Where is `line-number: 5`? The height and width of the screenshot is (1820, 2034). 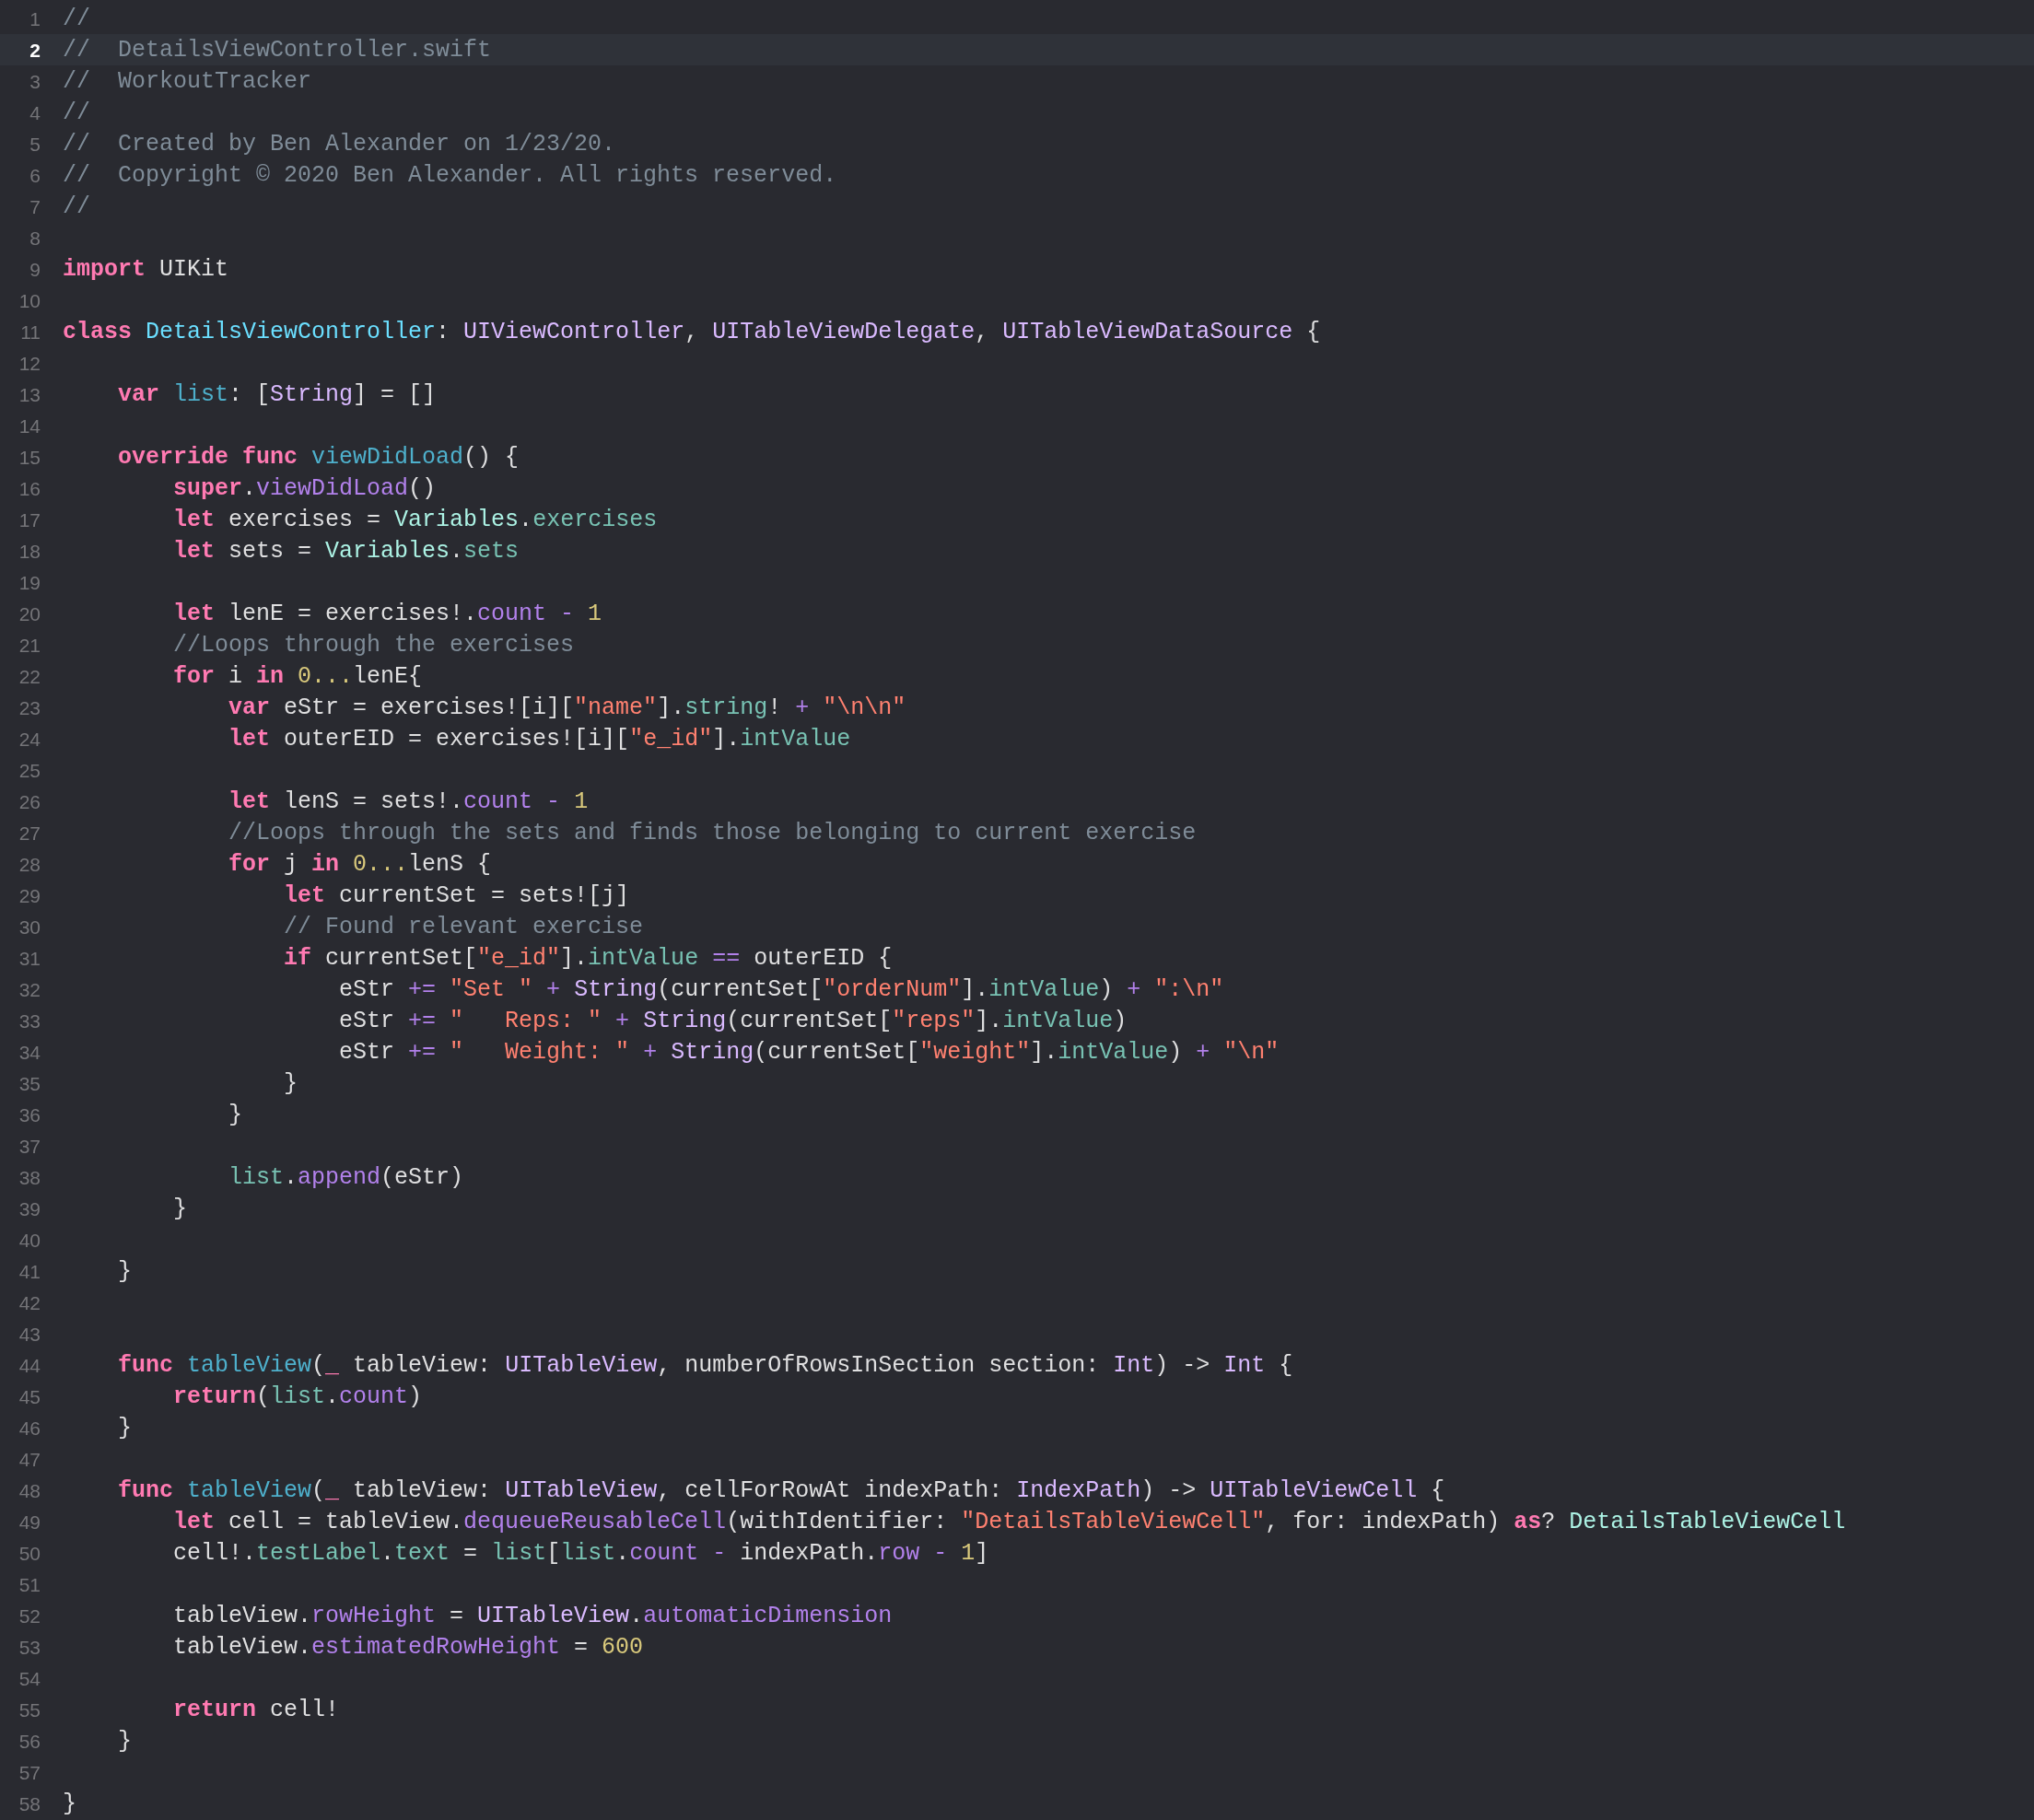
line-number: 5 is located at coordinates (35, 144).